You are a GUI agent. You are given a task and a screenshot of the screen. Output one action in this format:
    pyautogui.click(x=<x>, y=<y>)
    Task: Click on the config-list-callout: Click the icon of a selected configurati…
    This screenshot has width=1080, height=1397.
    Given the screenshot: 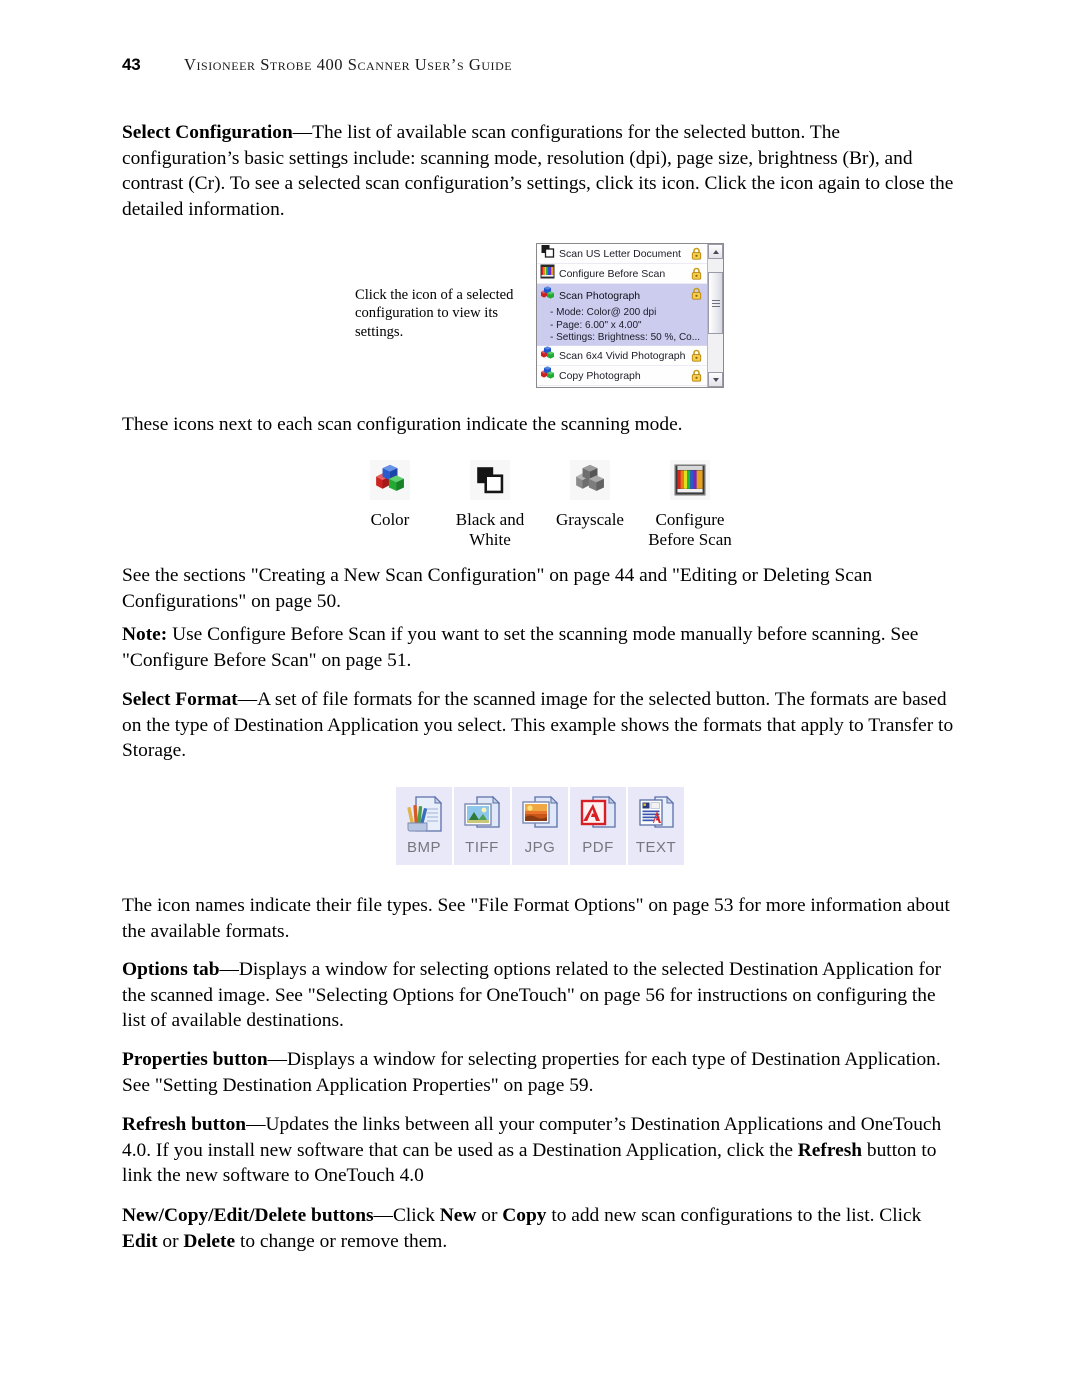 What is the action you would take?
    pyautogui.click(x=434, y=313)
    